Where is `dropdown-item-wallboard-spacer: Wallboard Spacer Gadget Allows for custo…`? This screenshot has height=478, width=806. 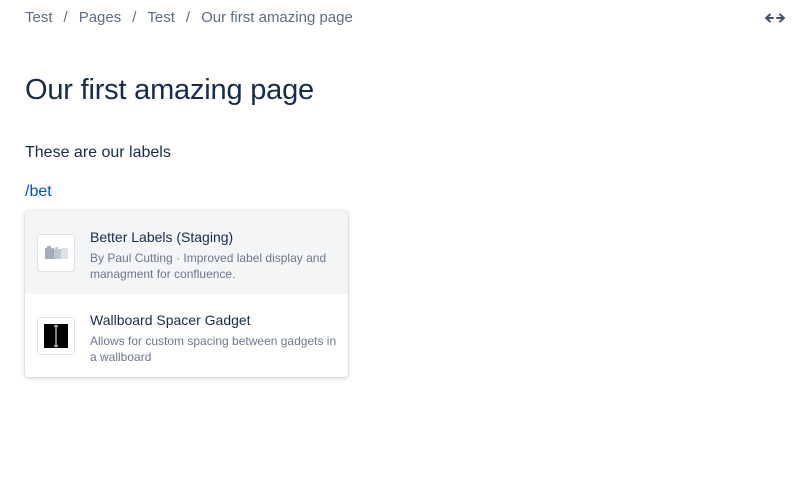
dropdown-item-wallboard-spacer: Wallboard Spacer Gadget Allows for custo… is located at coordinates (186, 335).